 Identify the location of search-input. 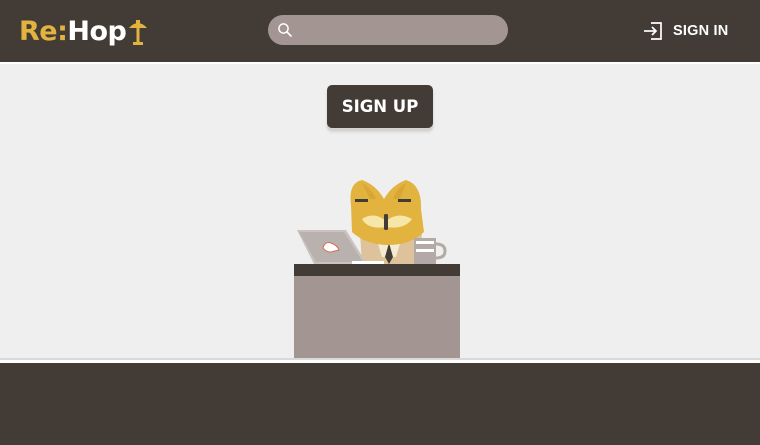
(398, 30).